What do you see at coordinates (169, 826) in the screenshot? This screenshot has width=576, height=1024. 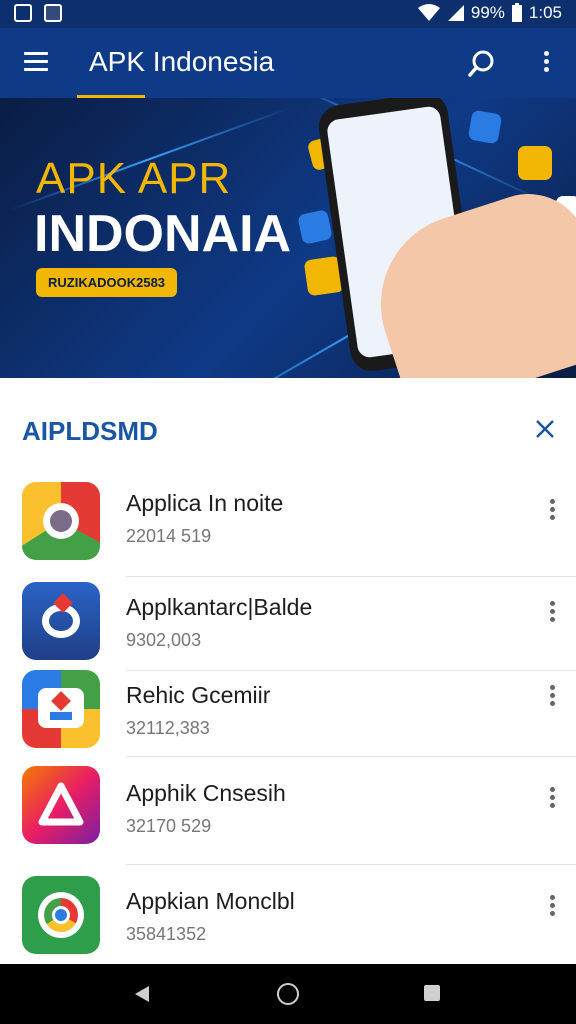 I see `app-meta: 32170 529` at bounding box center [169, 826].